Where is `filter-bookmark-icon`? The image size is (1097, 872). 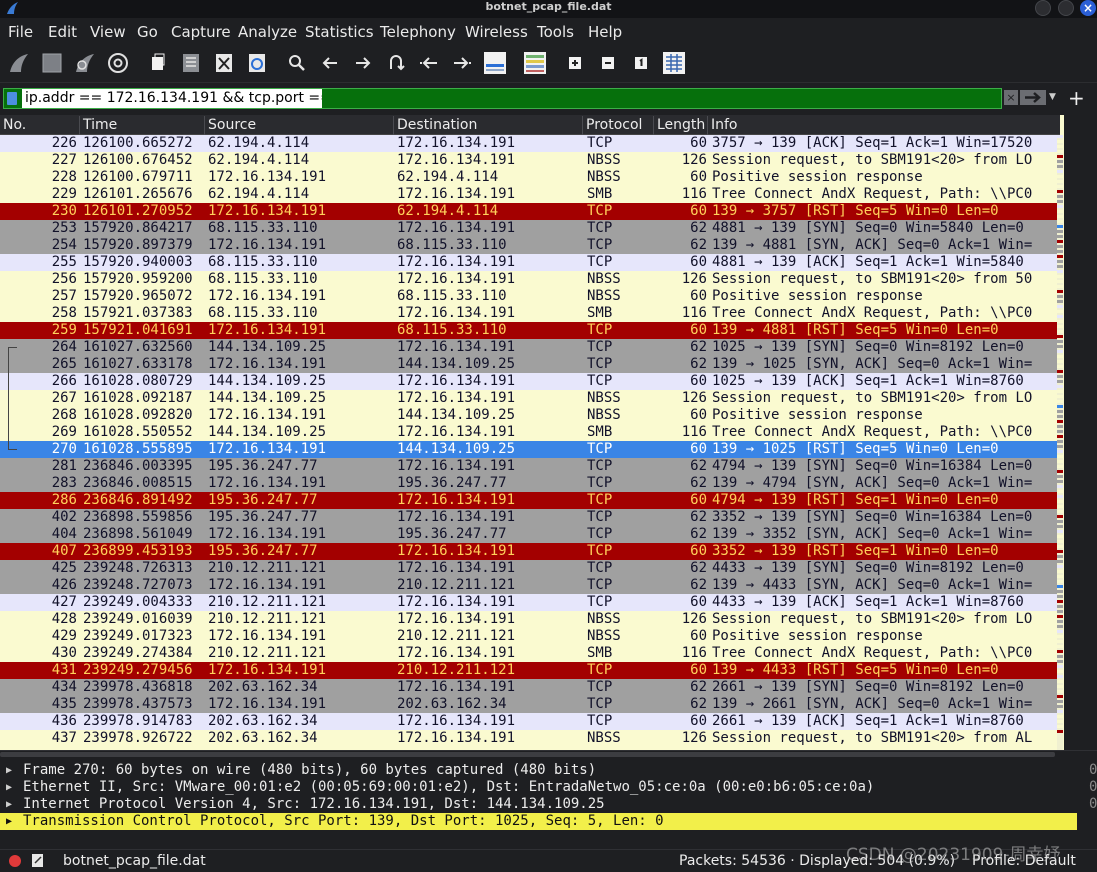
filter-bookmark-icon is located at coordinates (12, 98).